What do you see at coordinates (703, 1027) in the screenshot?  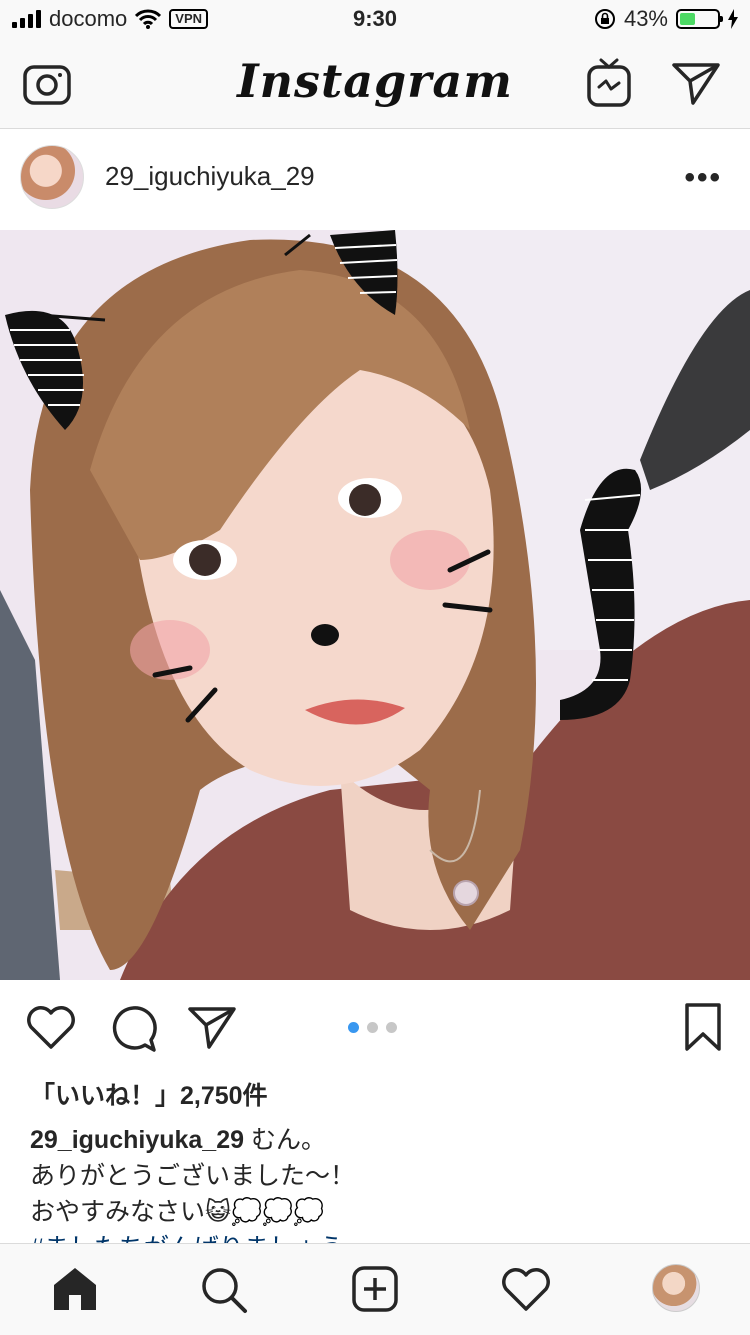 I see `save-bookmark-icon` at bounding box center [703, 1027].